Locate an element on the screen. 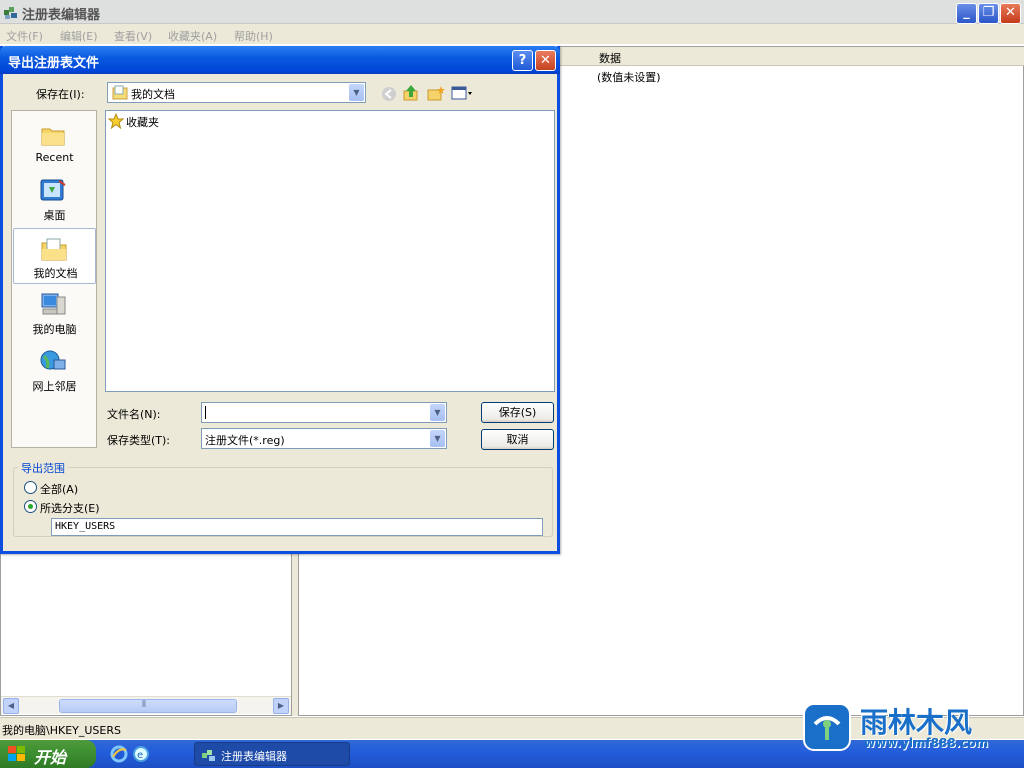  start-button: 开始 is located at coordinates (48, 754).